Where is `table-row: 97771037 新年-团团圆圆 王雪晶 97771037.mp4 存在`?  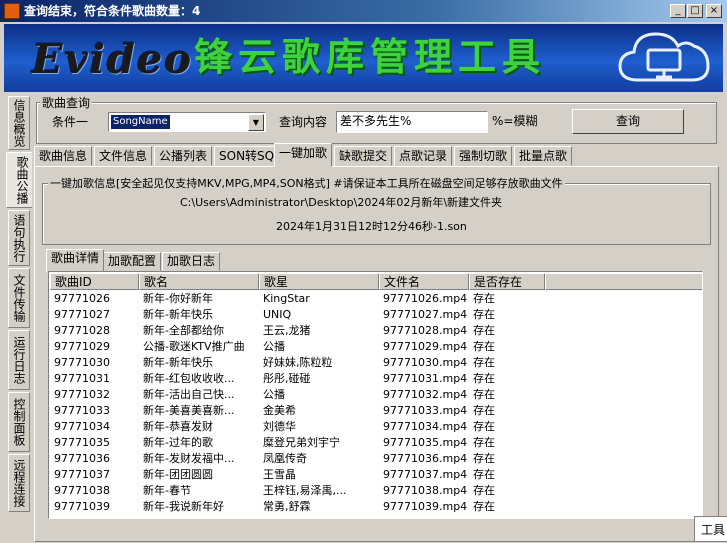 table-row: 97771037 新年-团团圆圆 王雪晶 97771037.mp4 存在 is located at coordinates (376, 475).